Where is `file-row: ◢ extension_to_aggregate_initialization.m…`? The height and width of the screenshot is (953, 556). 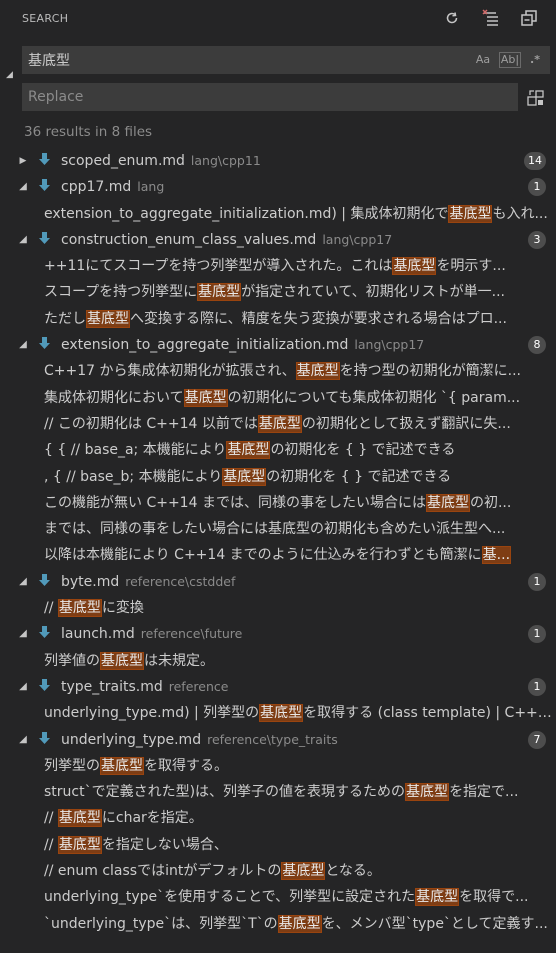 file-row: ◢ extension_to_aggregate_initialization.m… is located at coordinates (278, 345).